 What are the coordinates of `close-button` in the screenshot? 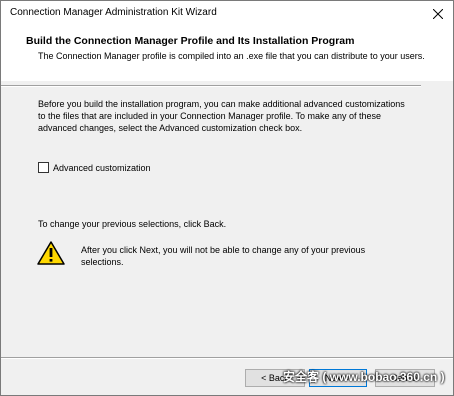 It's located at (438, 14).